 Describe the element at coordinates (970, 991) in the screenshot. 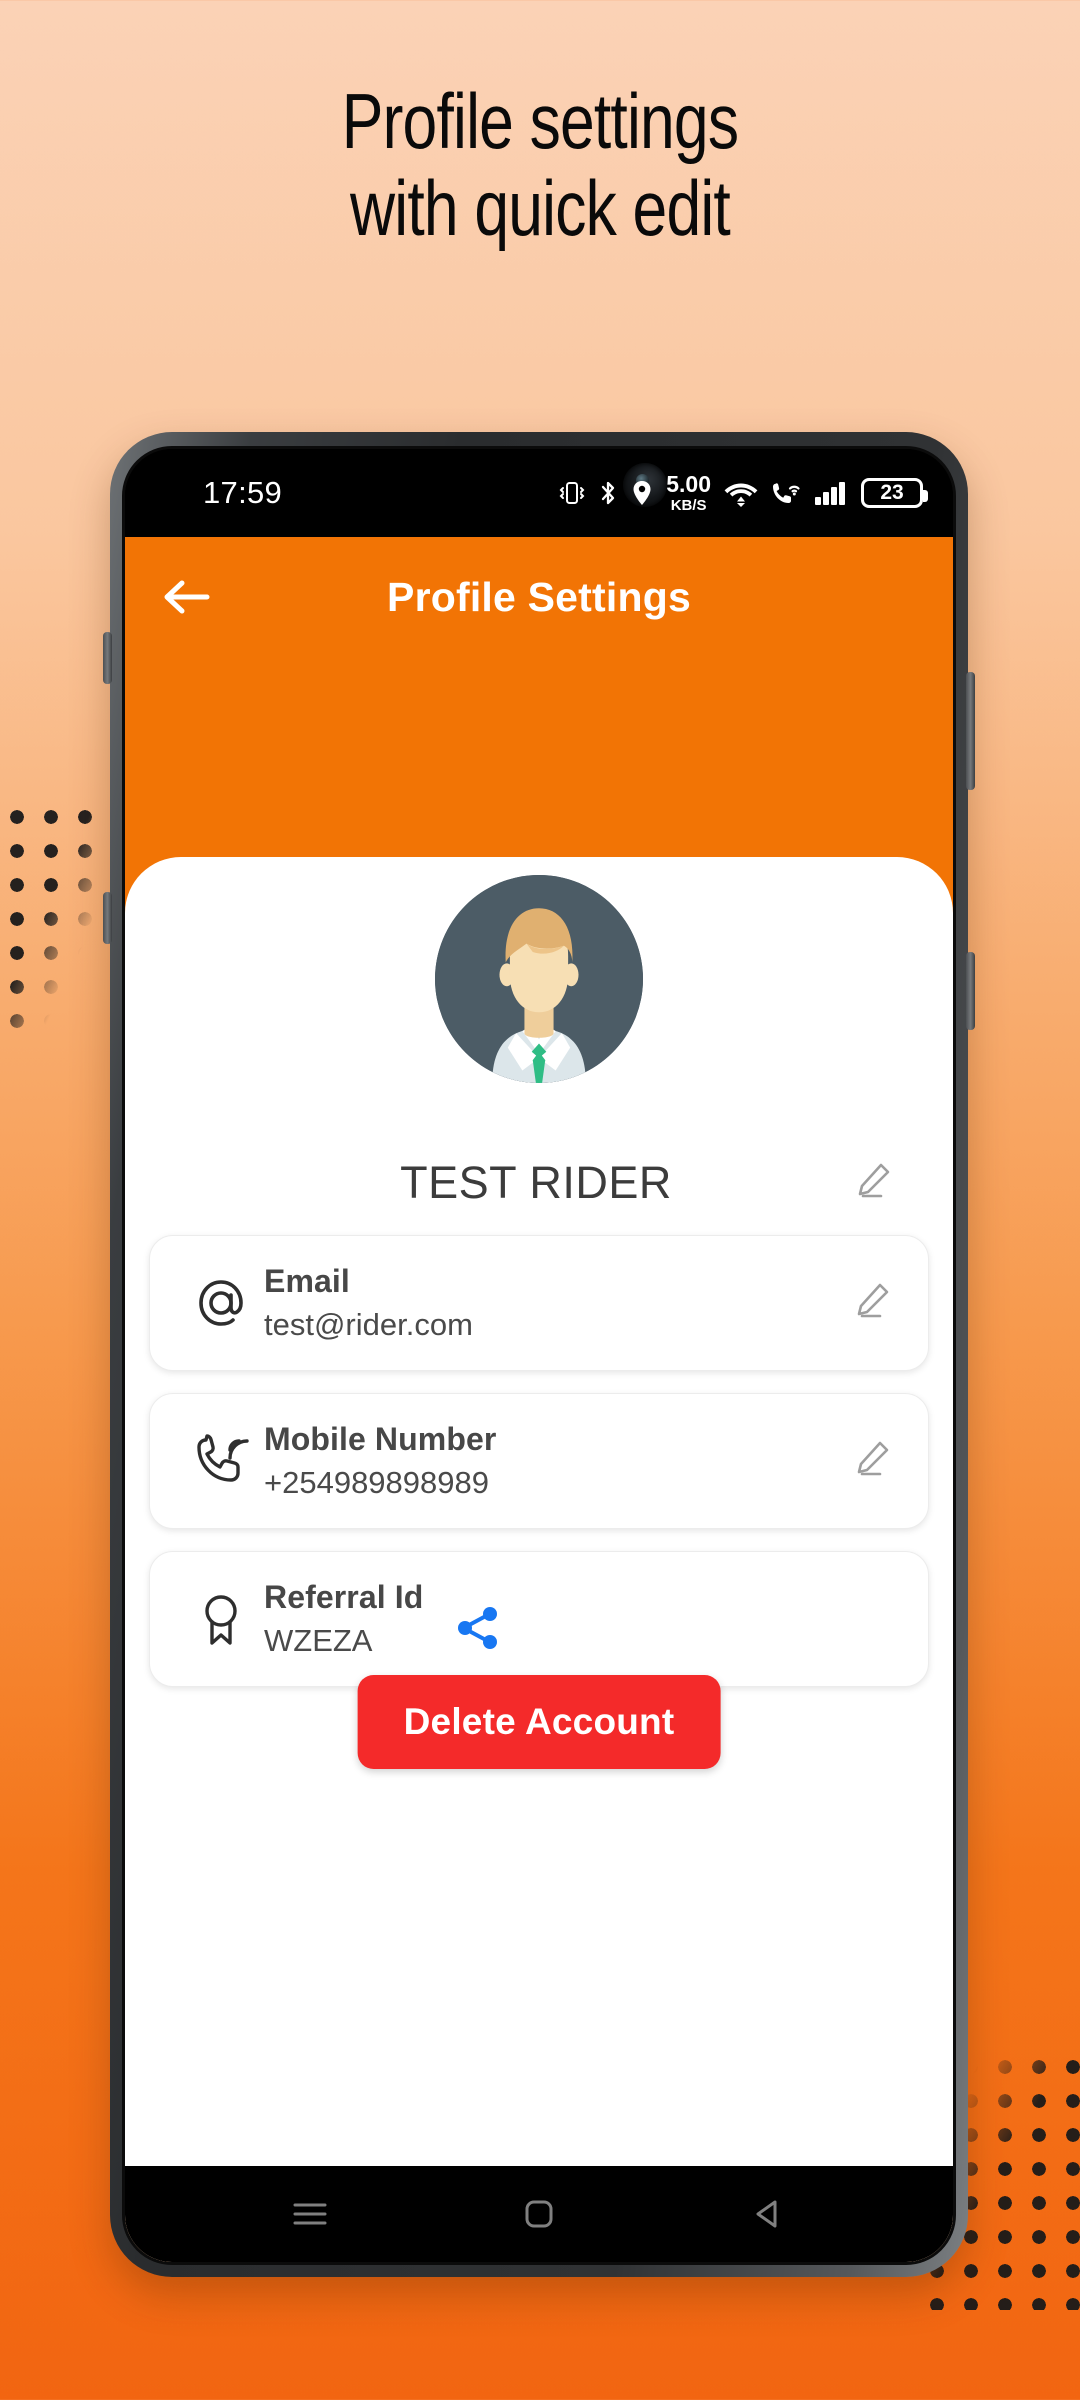

I see `phone-power-button` at that location.